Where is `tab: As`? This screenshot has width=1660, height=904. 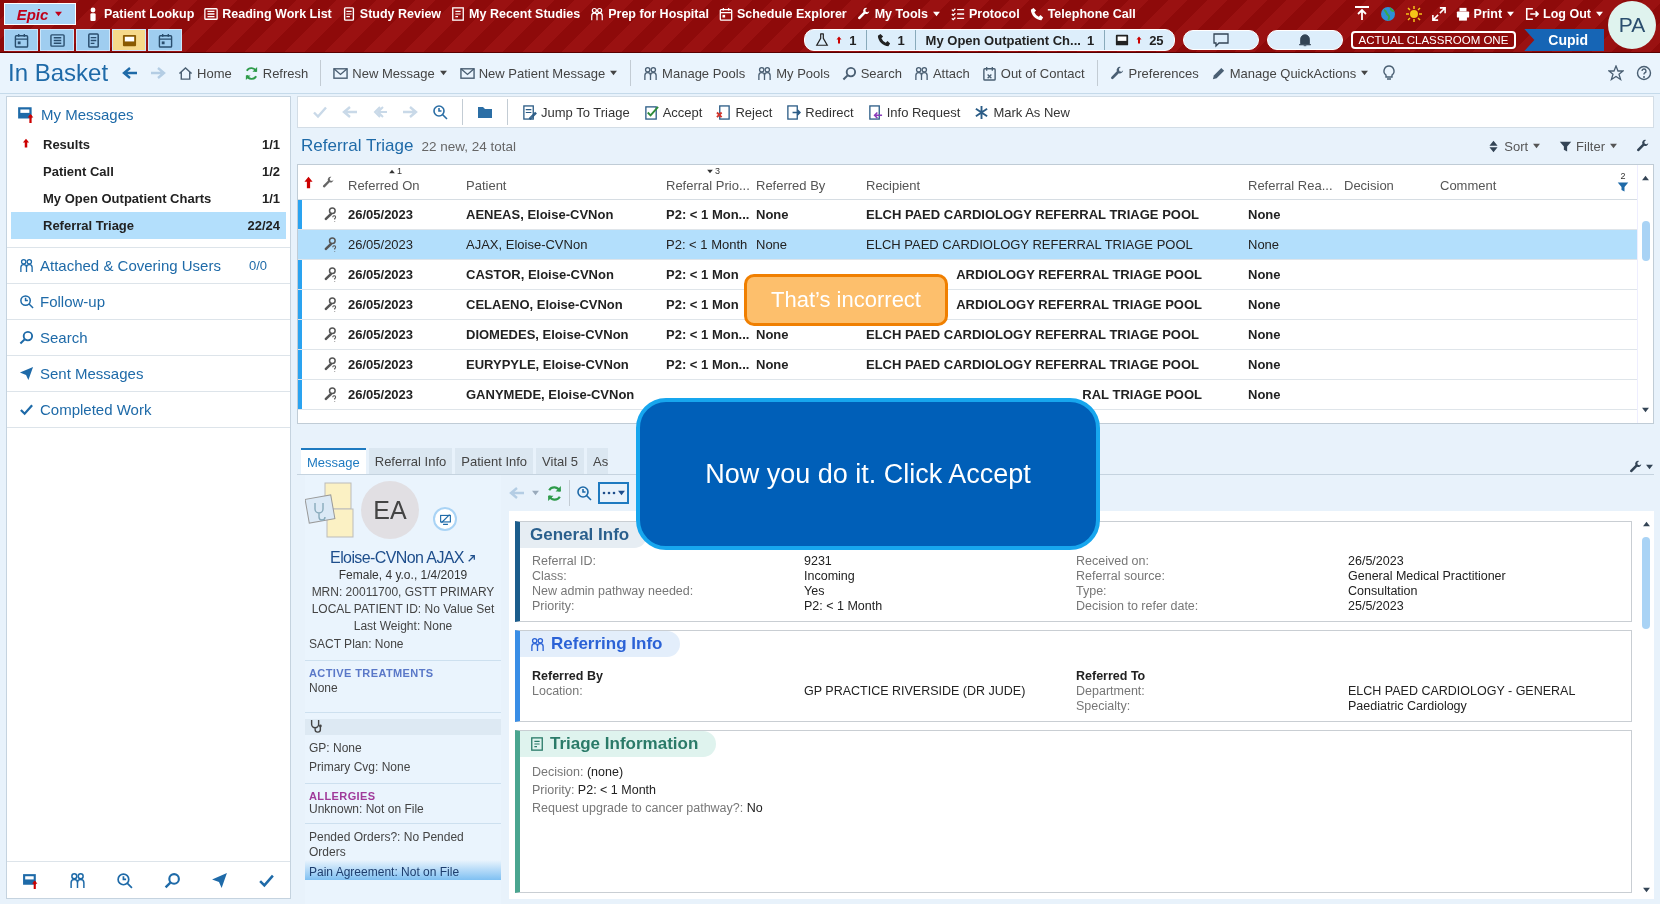
tab: As is located at coordinates (598, 461).